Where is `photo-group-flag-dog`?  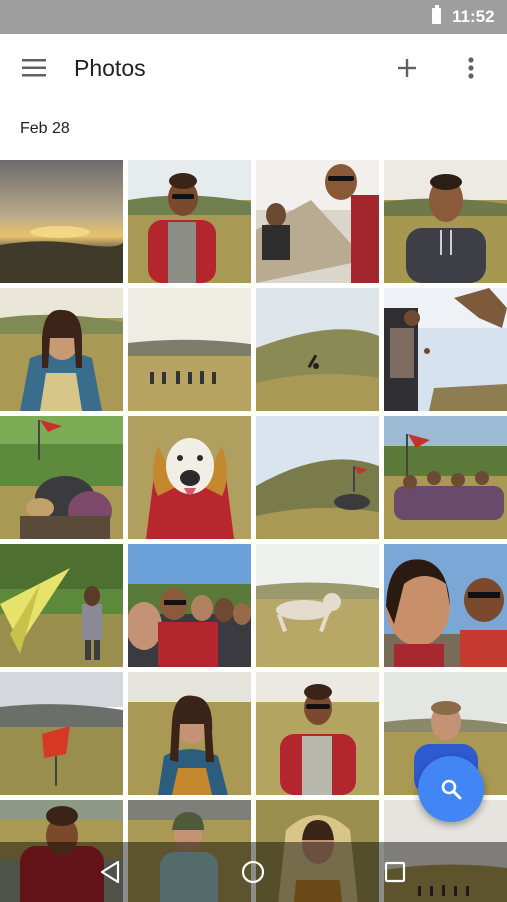
photo-group-flag-dog is located at coordinates (61, 477).